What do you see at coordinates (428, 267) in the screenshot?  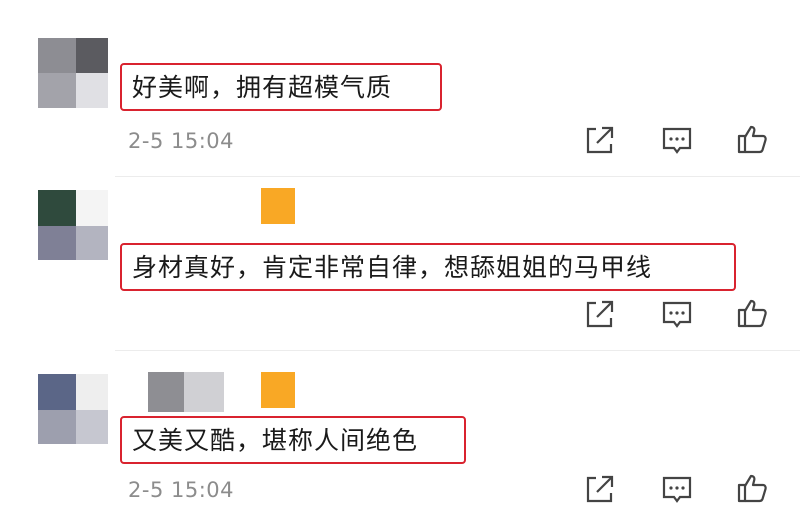 I see `comment-text: 身材真好，肯定非常自律，想舔姐姐的马甲线` at bounding box center [428, 267].